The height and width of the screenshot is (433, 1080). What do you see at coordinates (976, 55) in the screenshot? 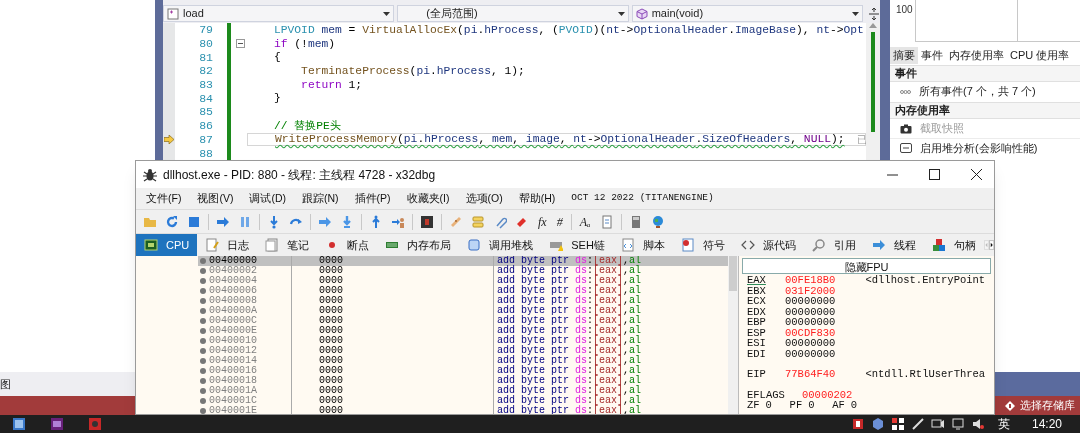
I see `tab: 内存使用率` at bounding box center [976, 55].